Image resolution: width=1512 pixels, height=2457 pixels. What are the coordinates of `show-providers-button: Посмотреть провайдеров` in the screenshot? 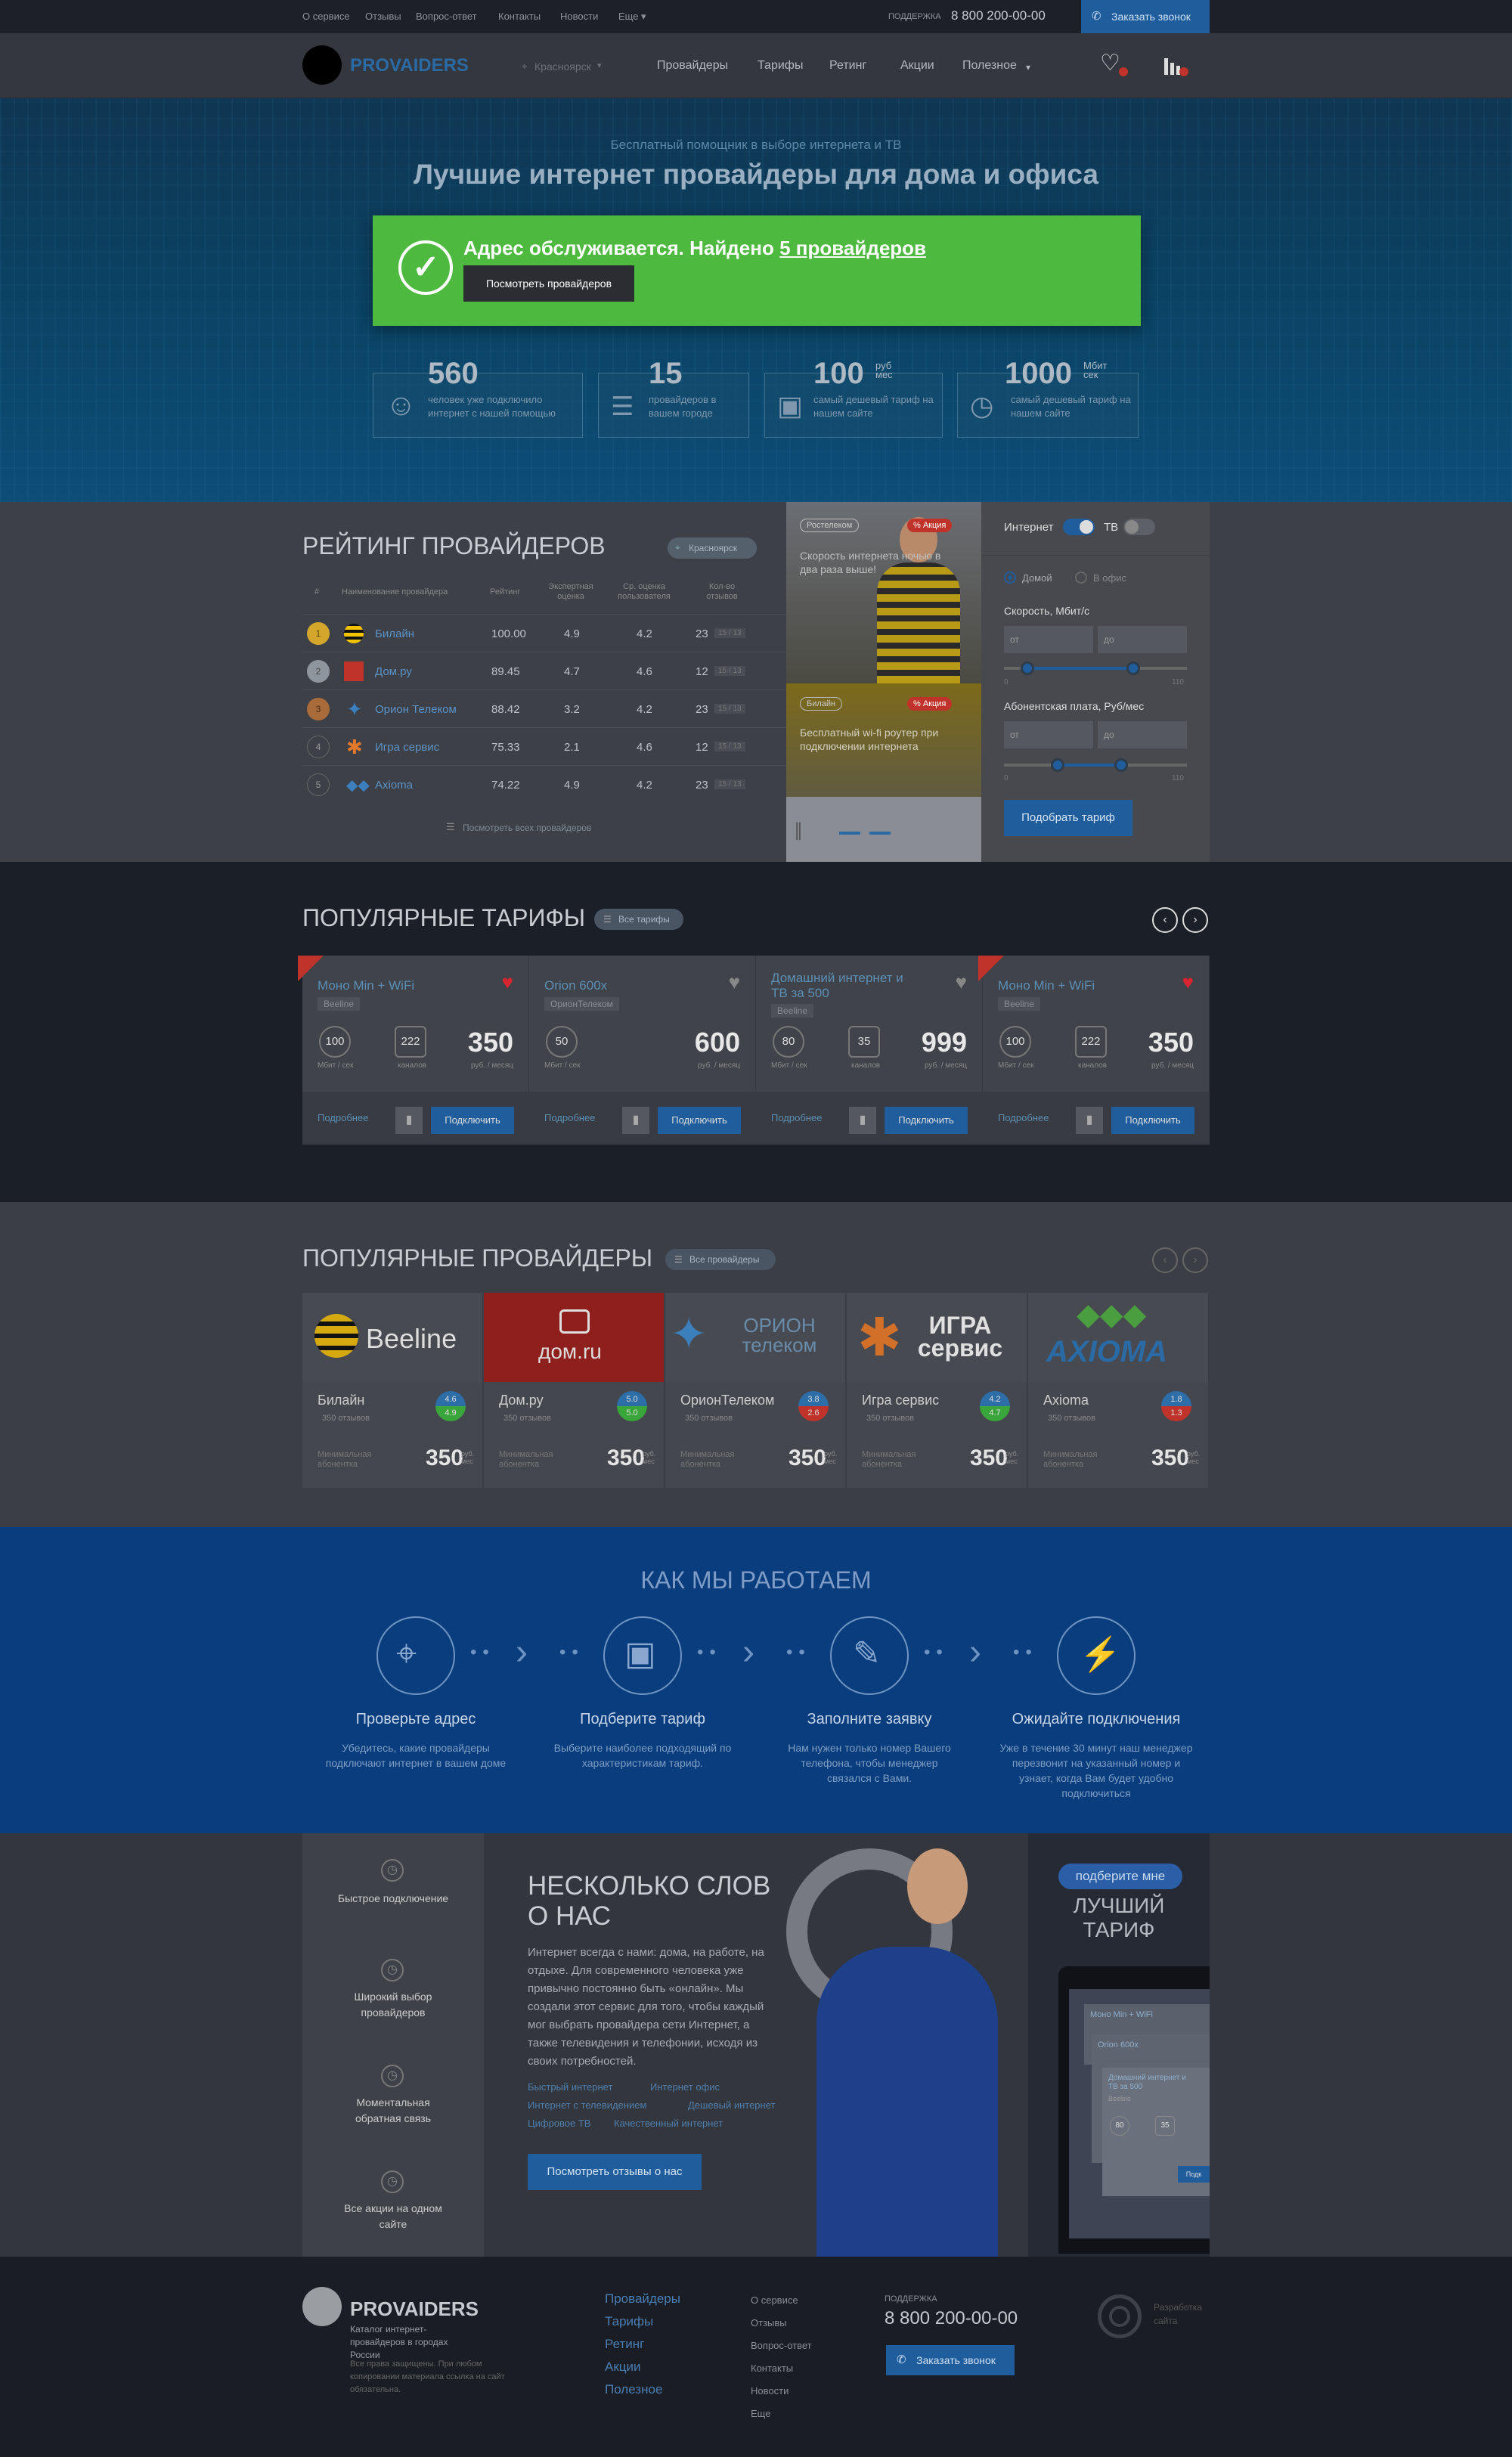 It's located at (548, 283).